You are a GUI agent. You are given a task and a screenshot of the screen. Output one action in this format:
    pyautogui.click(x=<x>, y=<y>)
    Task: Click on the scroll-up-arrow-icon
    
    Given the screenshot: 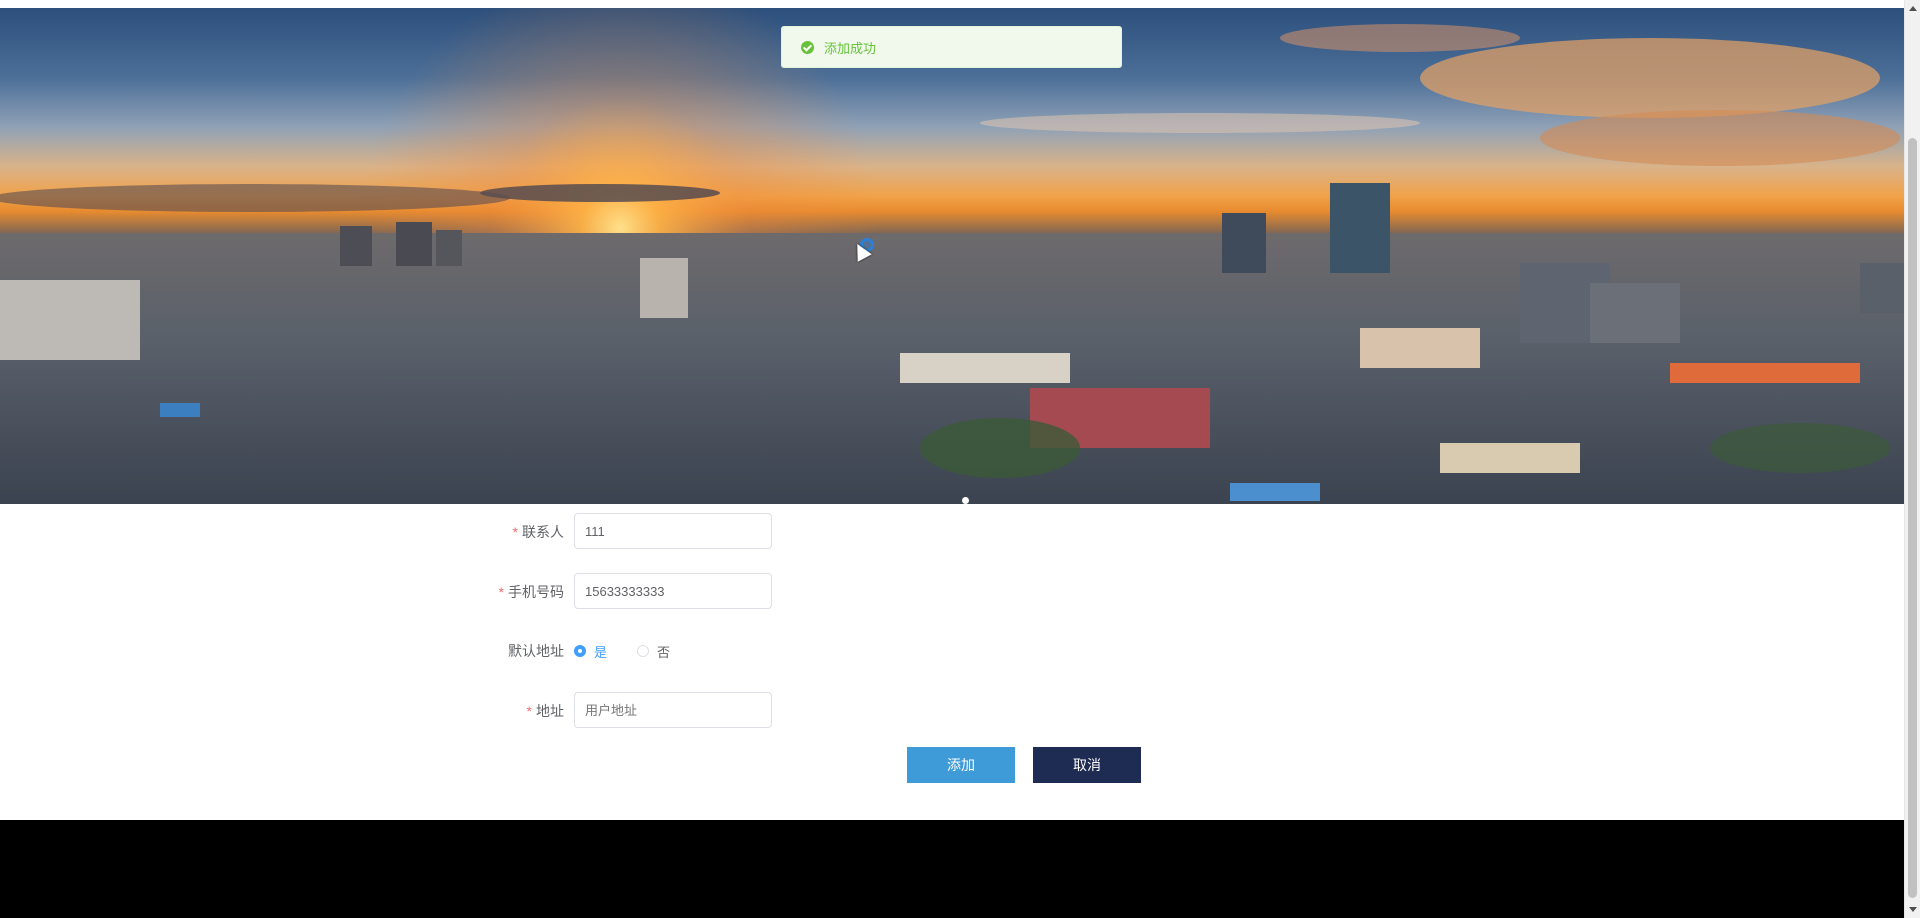 What is the action you would take?
    pyautogui.click(x=1913, y=8)
    